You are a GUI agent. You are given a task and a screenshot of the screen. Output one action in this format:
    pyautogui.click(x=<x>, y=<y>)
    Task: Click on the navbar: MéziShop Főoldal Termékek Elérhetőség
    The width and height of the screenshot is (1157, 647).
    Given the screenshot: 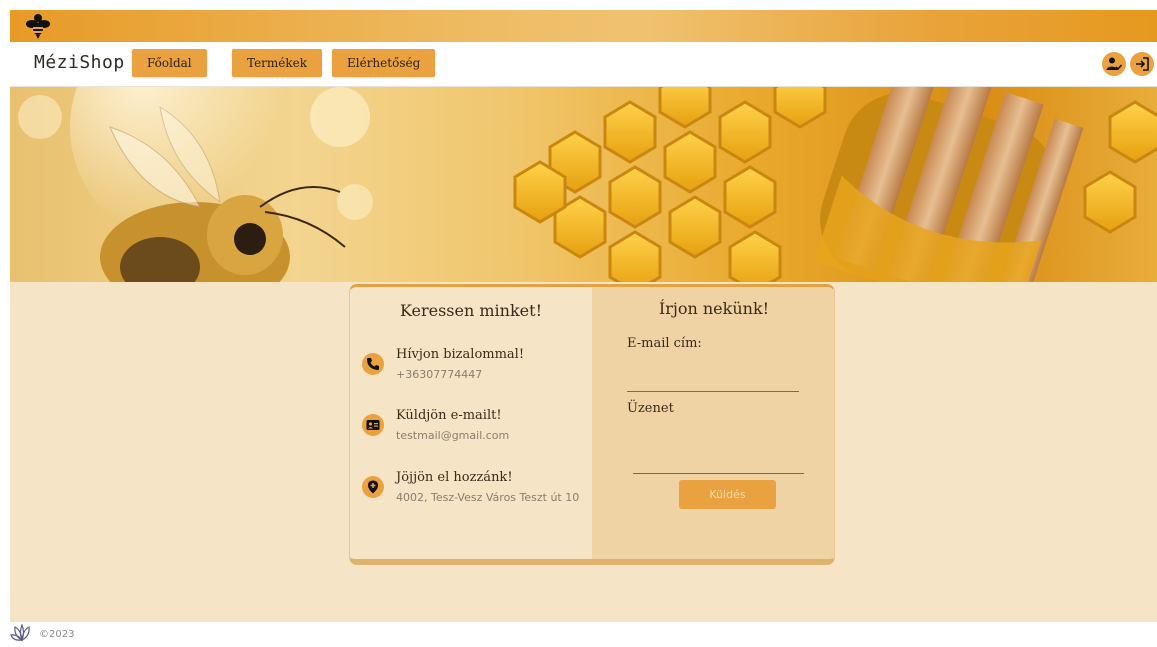 What is the action you would take?
    pyautogui.click(x=583, y=64)
    